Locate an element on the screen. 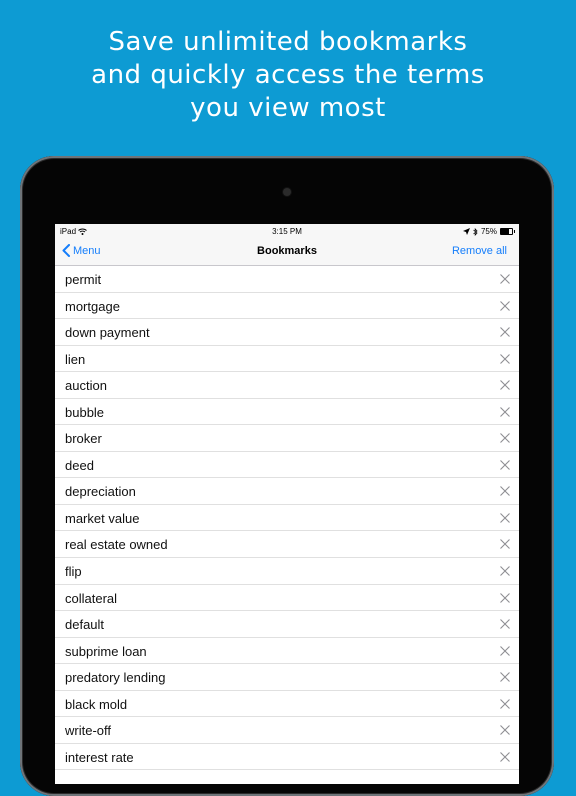 The height and width of the screenshot is (796, 576). bookmark-term: broker is located at coordinates (83, 439).